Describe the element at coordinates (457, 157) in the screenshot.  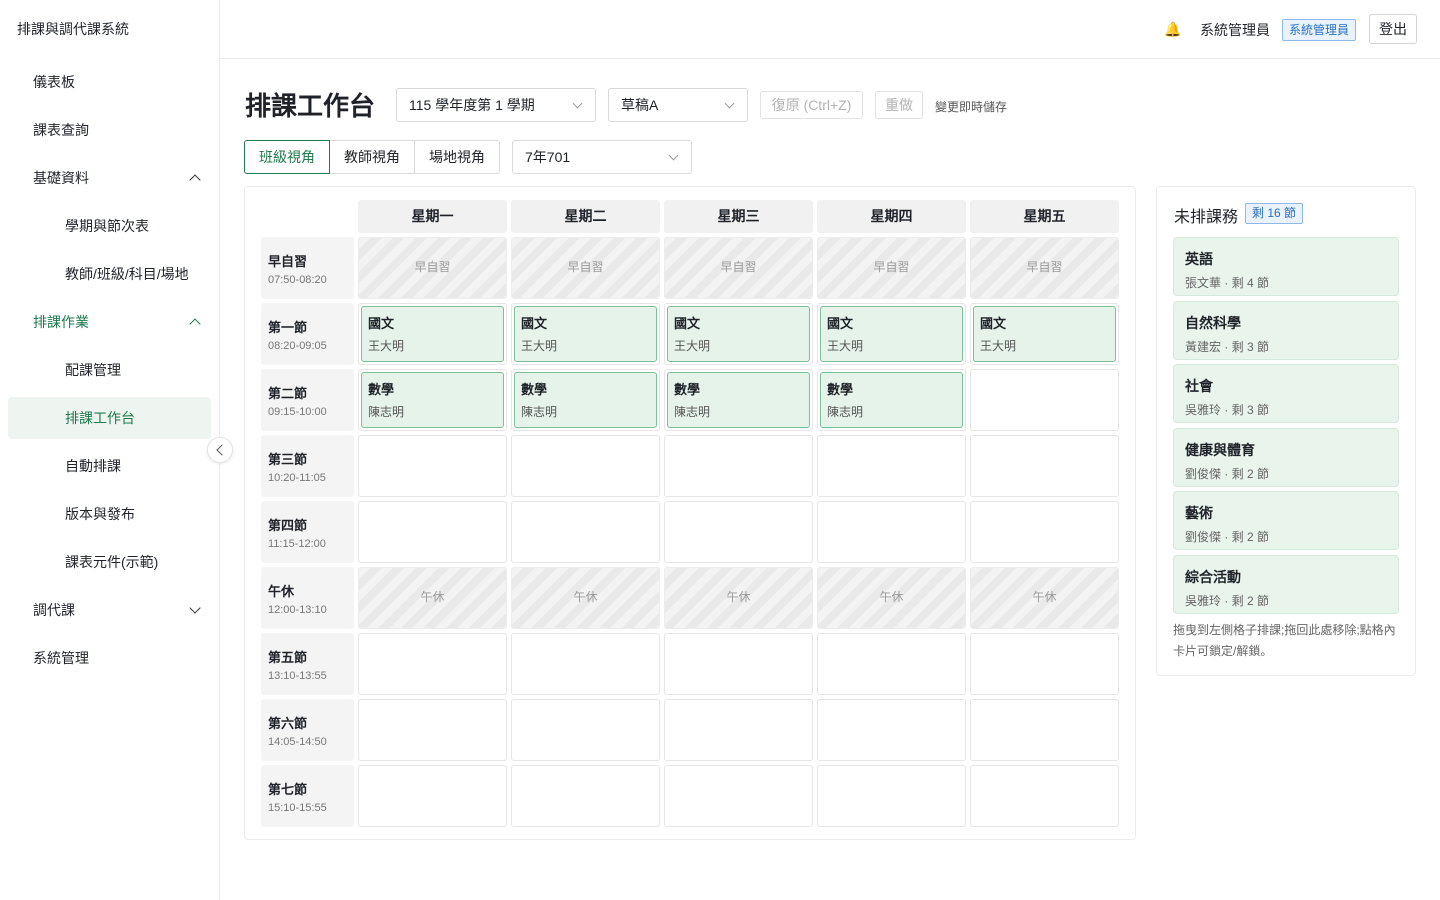
I see `tab-room-view: 場地視角` at that location.